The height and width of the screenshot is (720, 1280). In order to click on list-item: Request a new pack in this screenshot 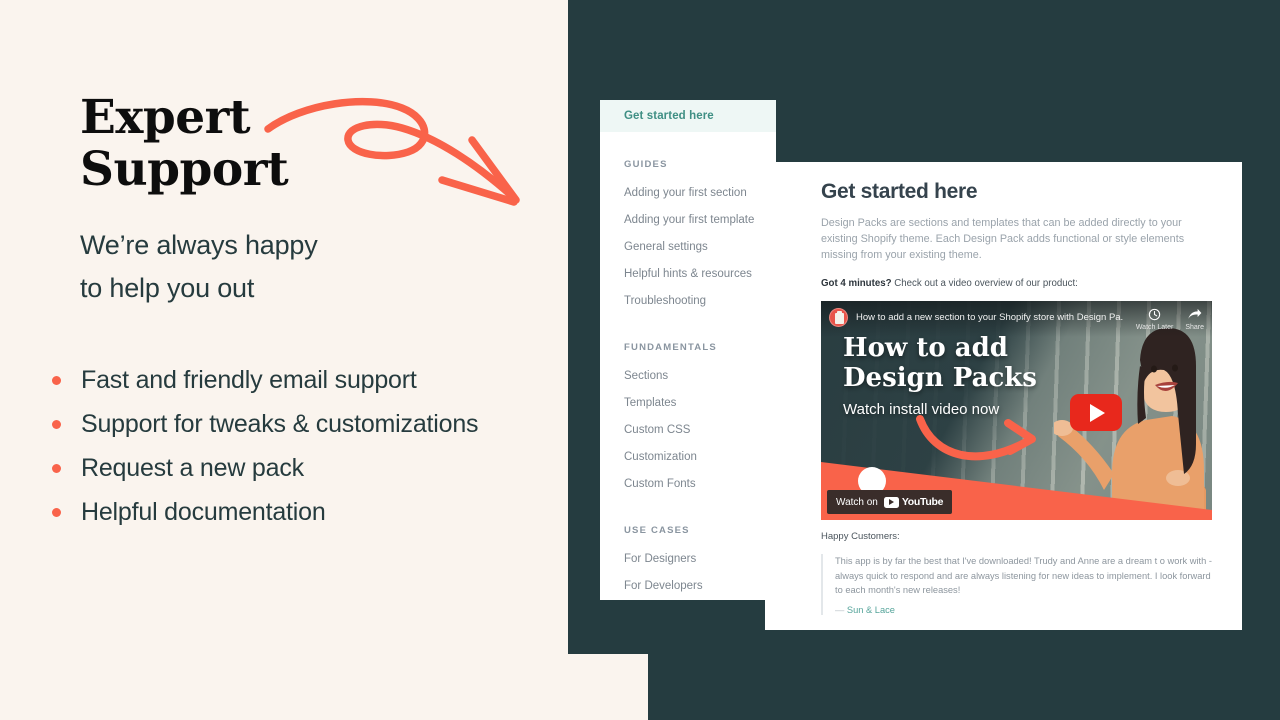, I will do `click(265, 468)`.